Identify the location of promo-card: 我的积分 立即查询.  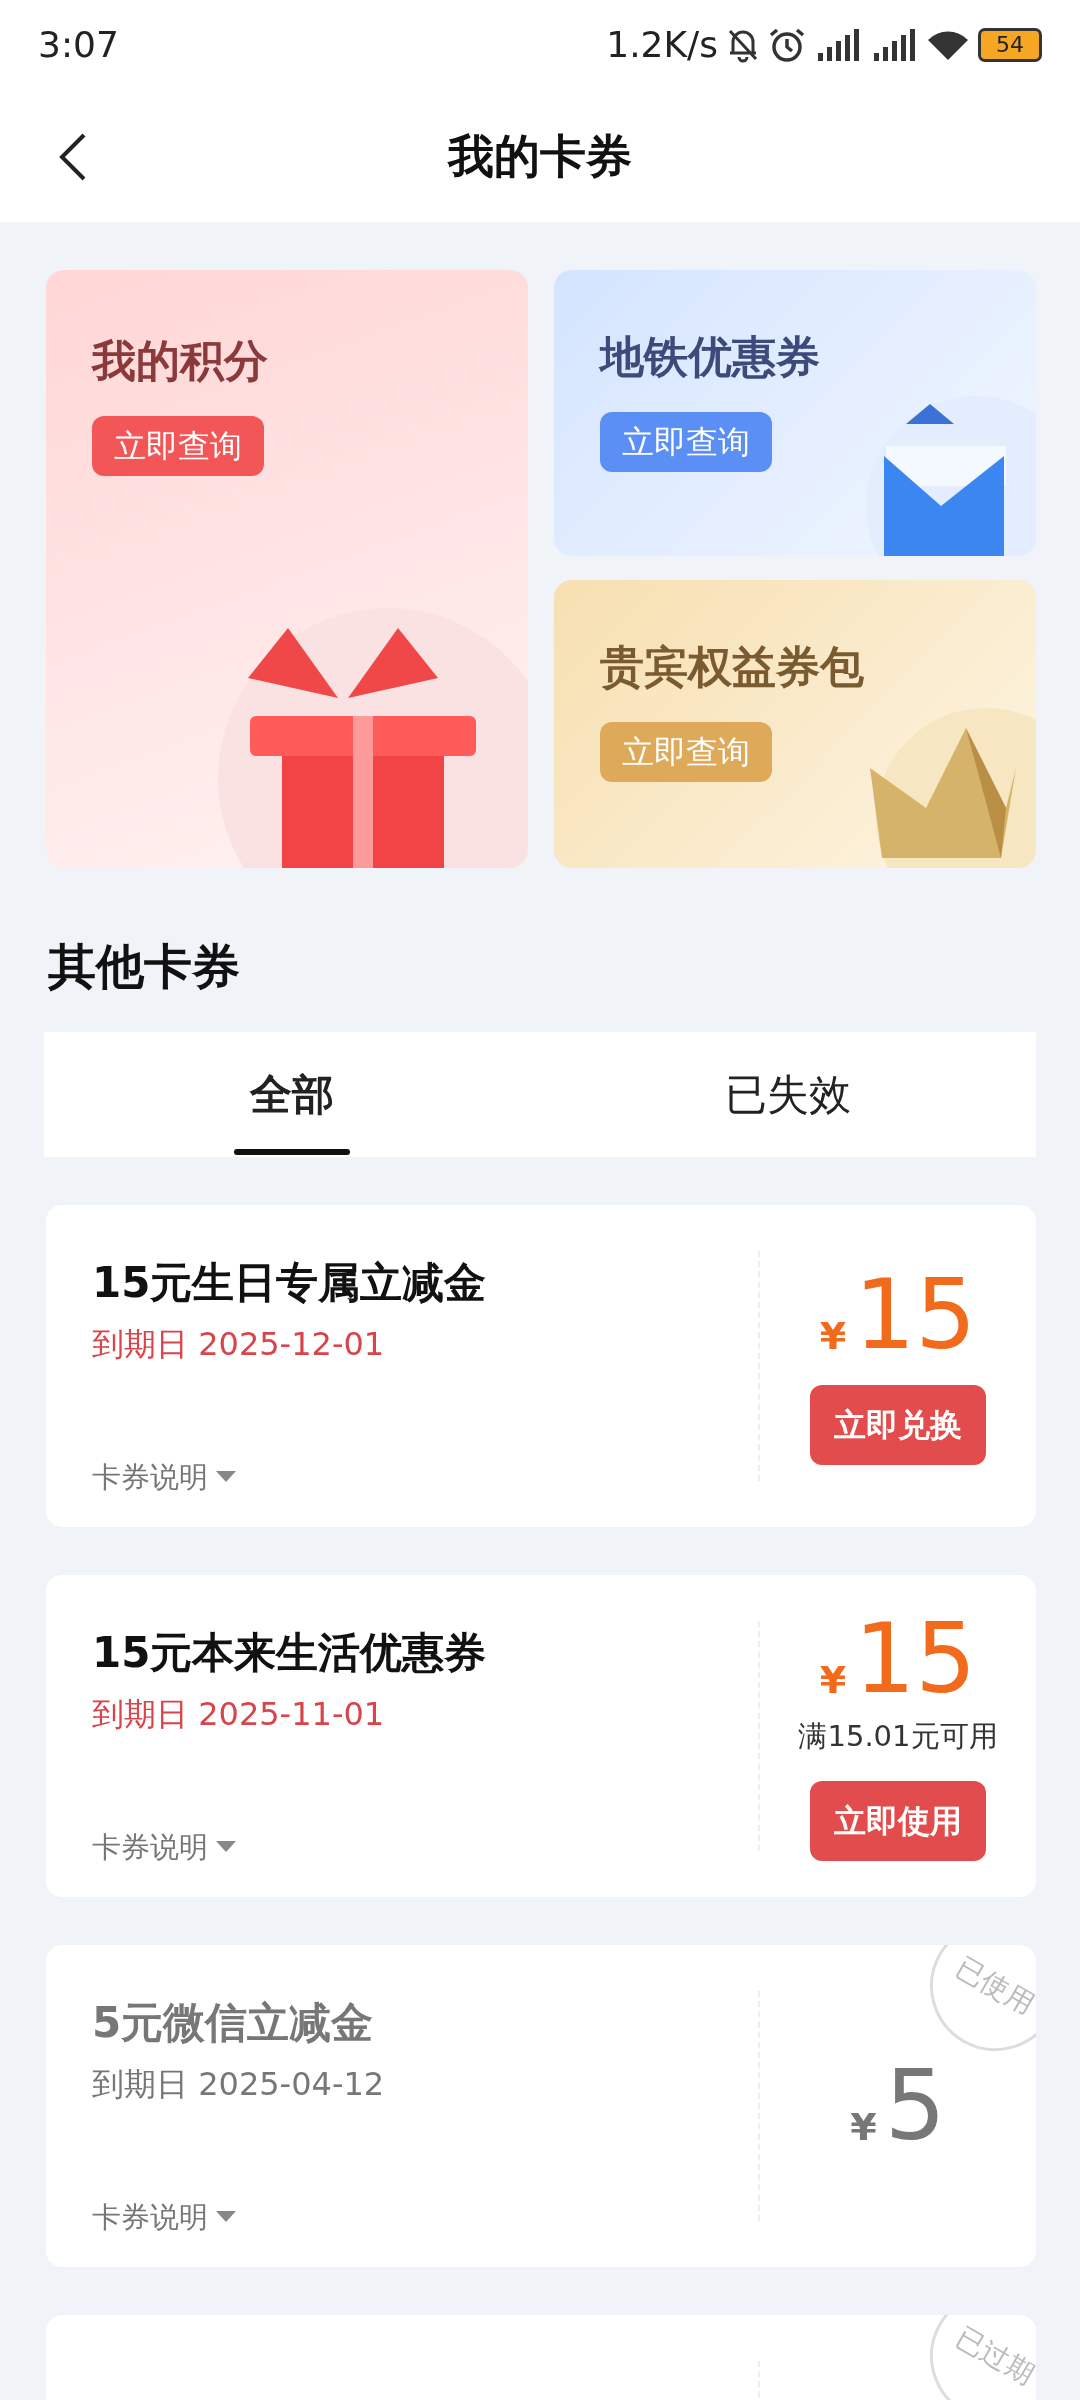
(287, 569).